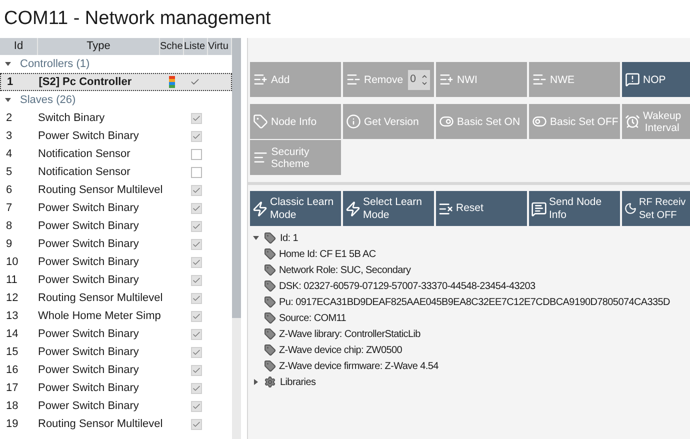 Image resolution: width=690 pixels, height=439 pixels. I want to click on node-row: 17 Power Switch Binary, so click(116, 388).